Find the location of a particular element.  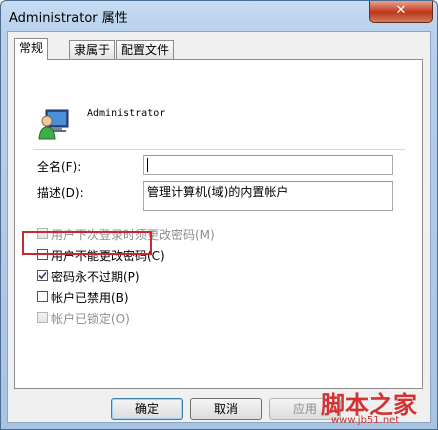

checkbox-label: 帐户已禁用(B) is located at coordinates (90, 298).